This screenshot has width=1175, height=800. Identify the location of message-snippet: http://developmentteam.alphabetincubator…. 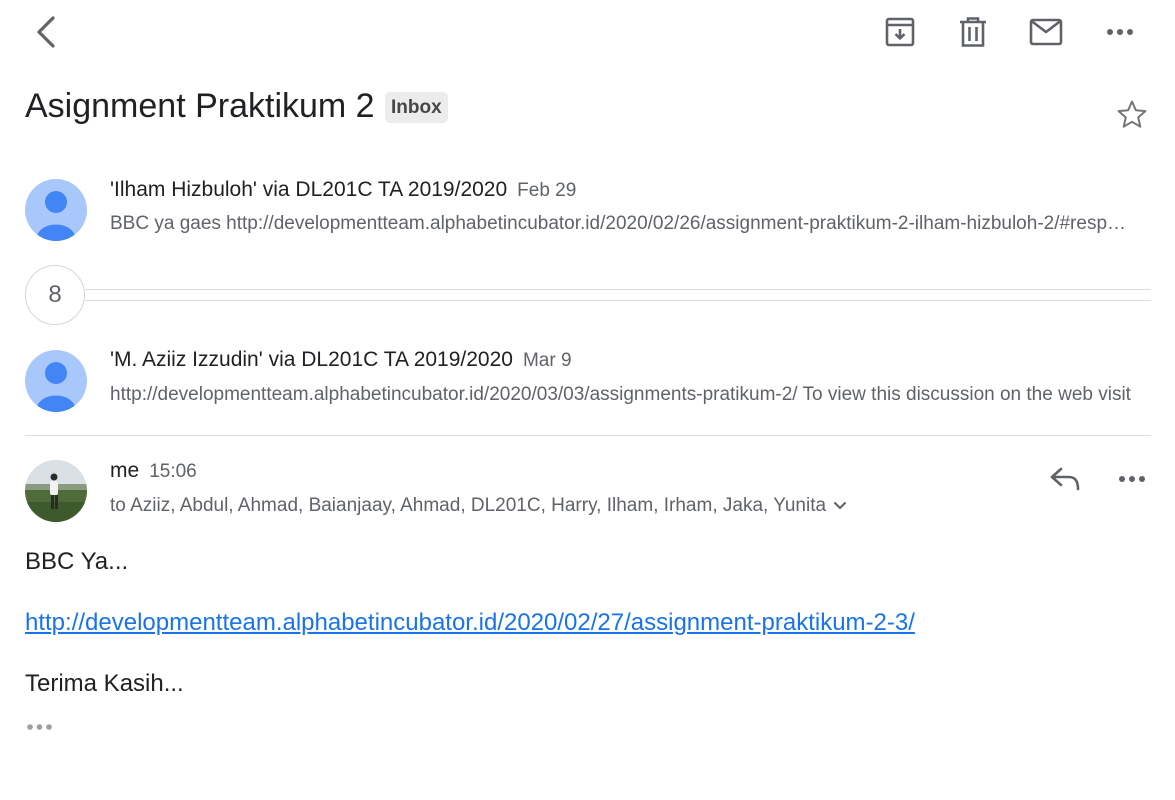
(620, 394).